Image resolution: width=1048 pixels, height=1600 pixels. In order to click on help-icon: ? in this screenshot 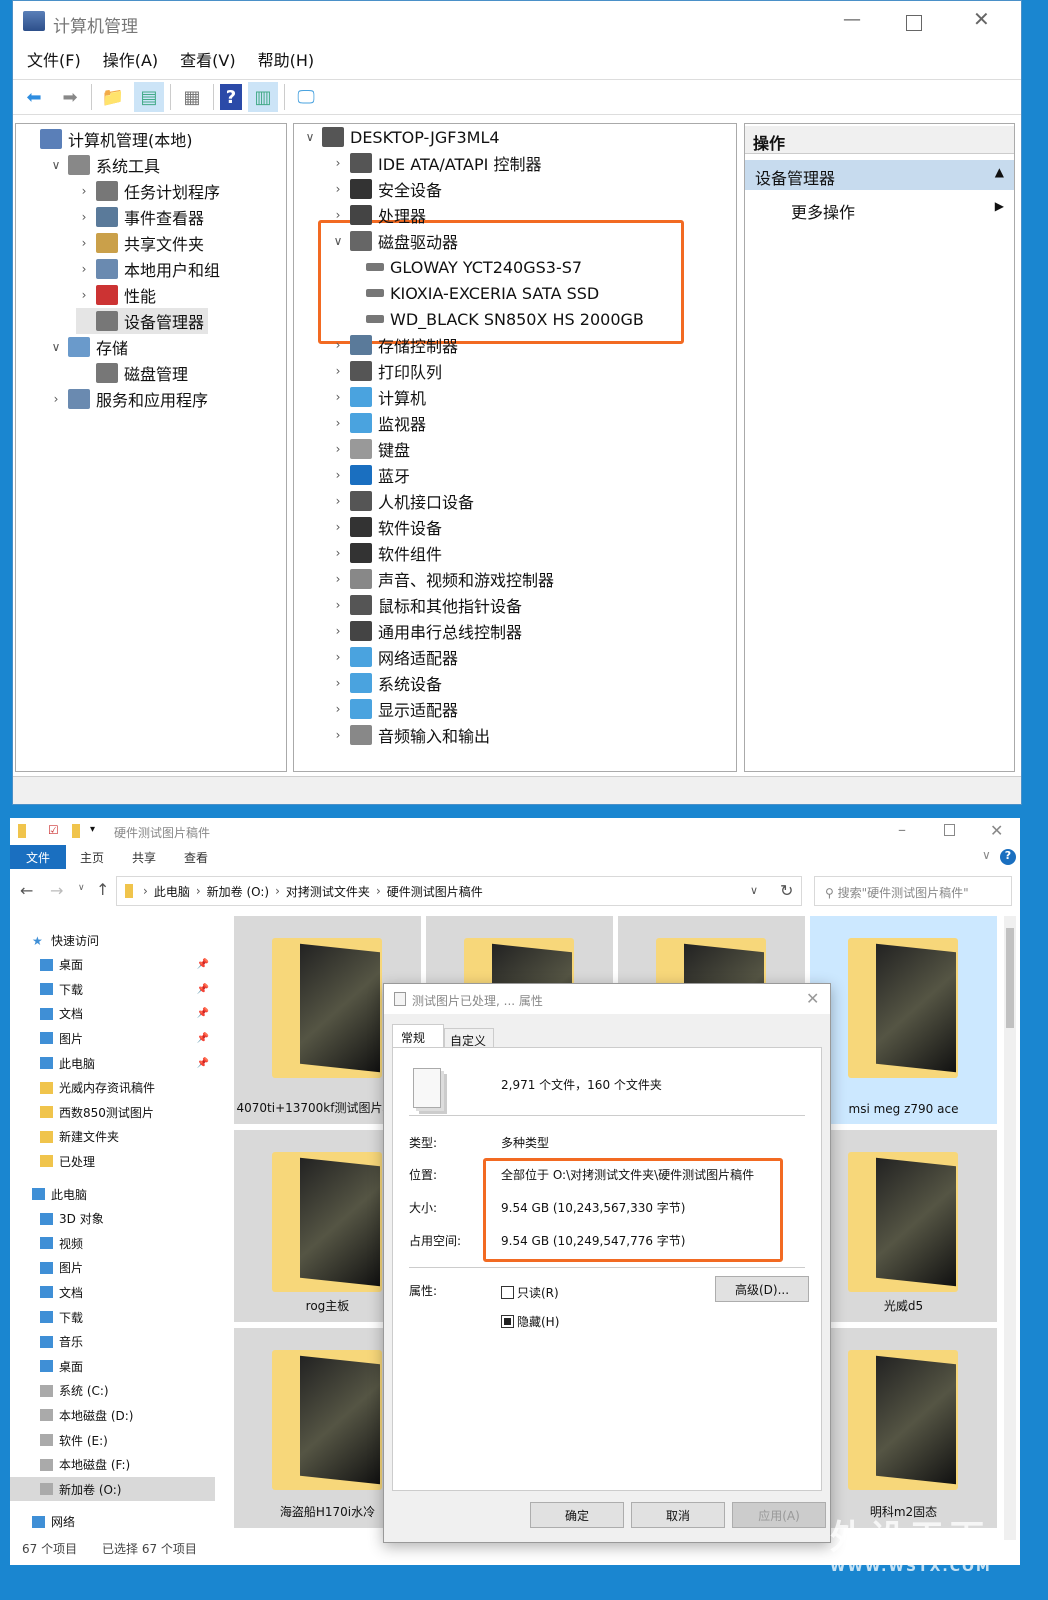, I will do `click(231, 97)`.